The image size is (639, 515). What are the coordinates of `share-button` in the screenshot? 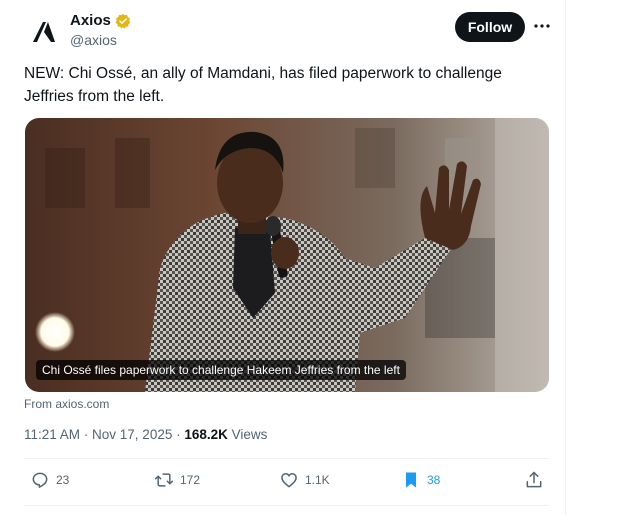 It's located at (534, 480).